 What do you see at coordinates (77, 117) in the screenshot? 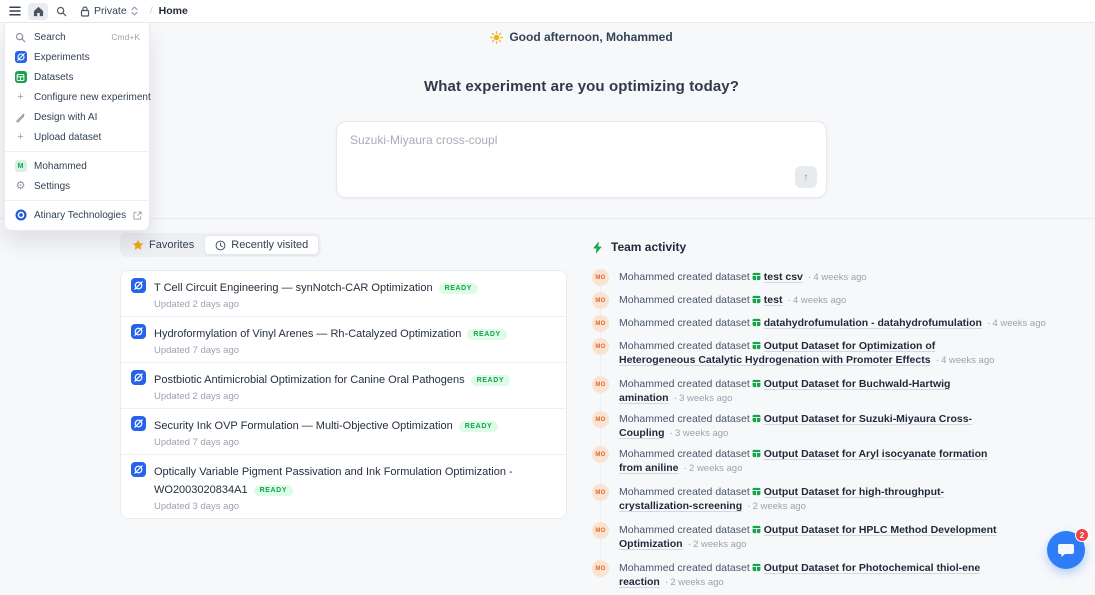
I see `menu-item-design-with-ai: Design with AI` at bounding box center [77, 117].